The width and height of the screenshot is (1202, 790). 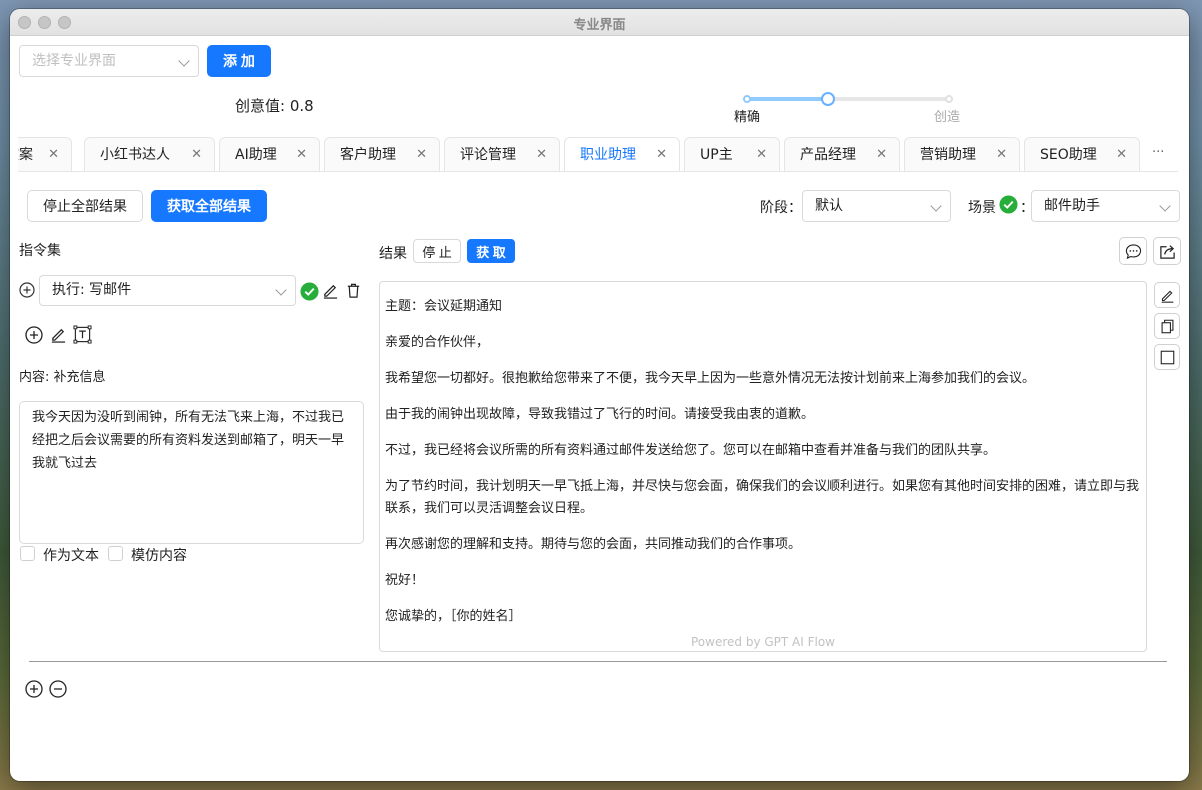 I want to click on share-button, so click(x=1167, y=251).